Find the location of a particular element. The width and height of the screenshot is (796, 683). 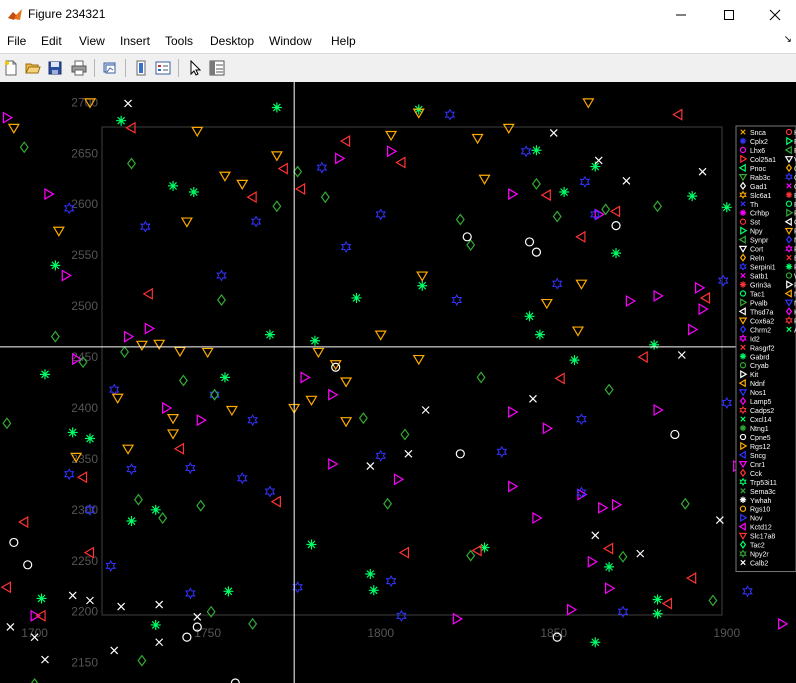

legend-label: Calb2 is located at coordinates (759, 564).